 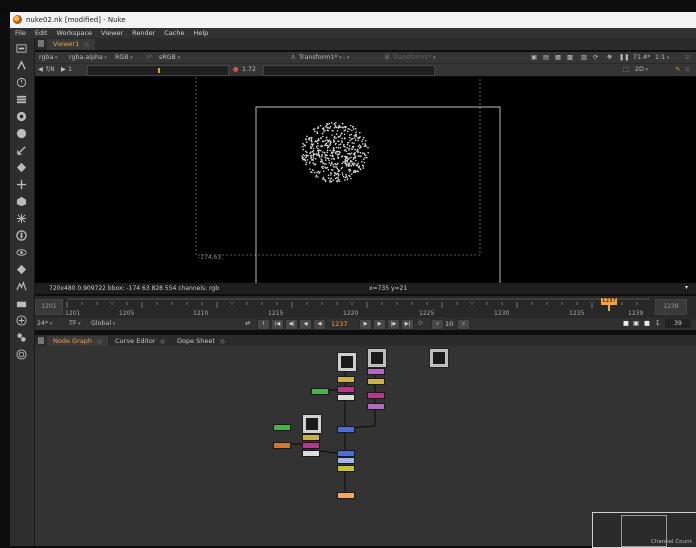 I want to click on current-frame-marker: 1237, so click(x=609, y=301).